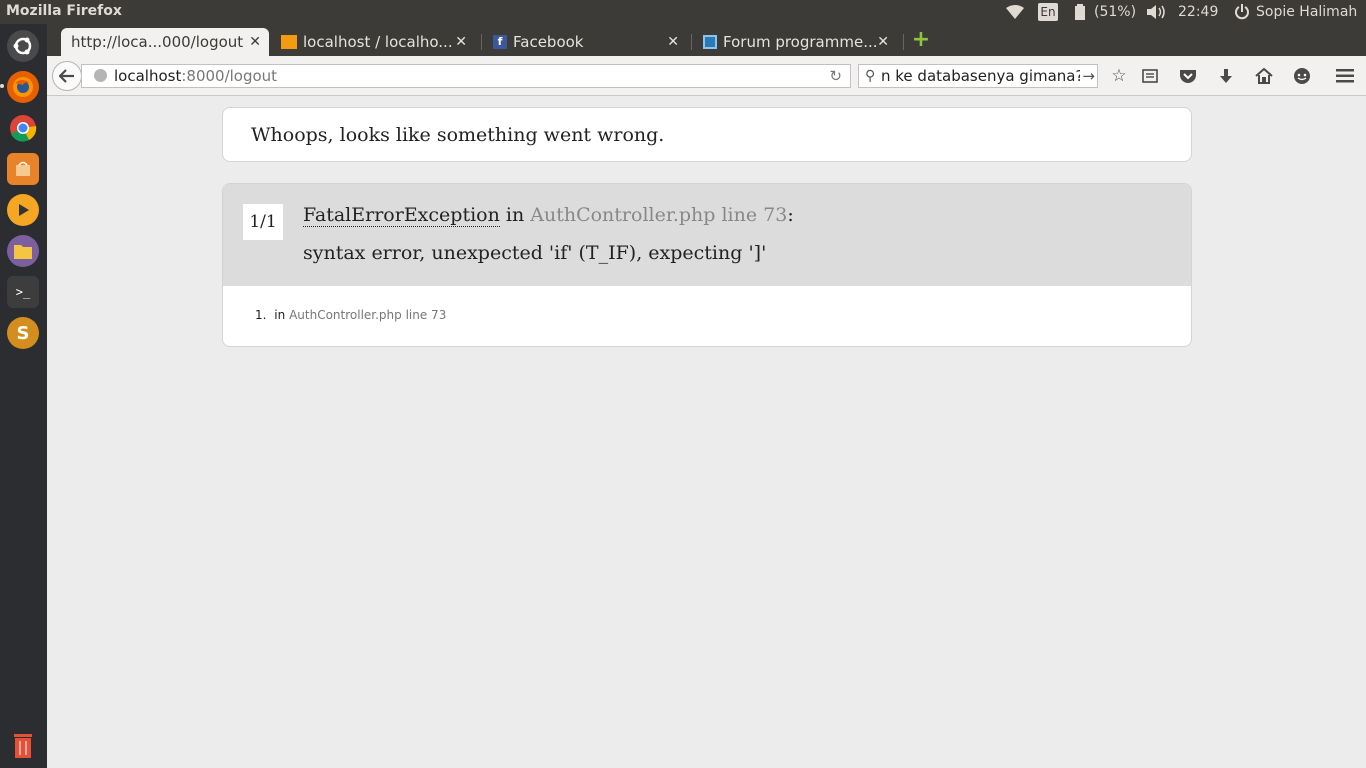  What do you see at coordinates (289, 42) in the screenshot?
I see `phpmyadmin-icon` at bounding box center [289, 42].